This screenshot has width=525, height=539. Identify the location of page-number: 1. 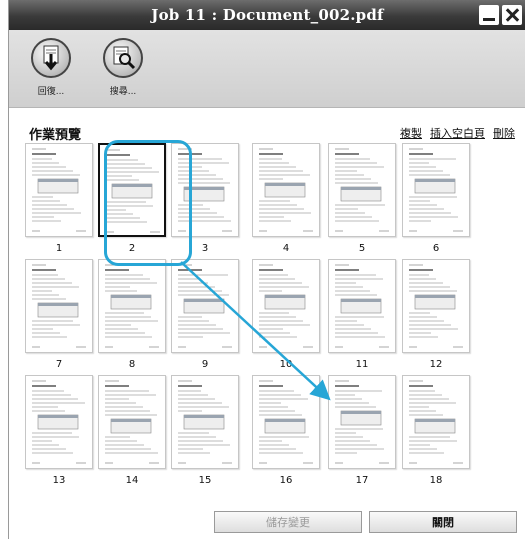
(59, 248).